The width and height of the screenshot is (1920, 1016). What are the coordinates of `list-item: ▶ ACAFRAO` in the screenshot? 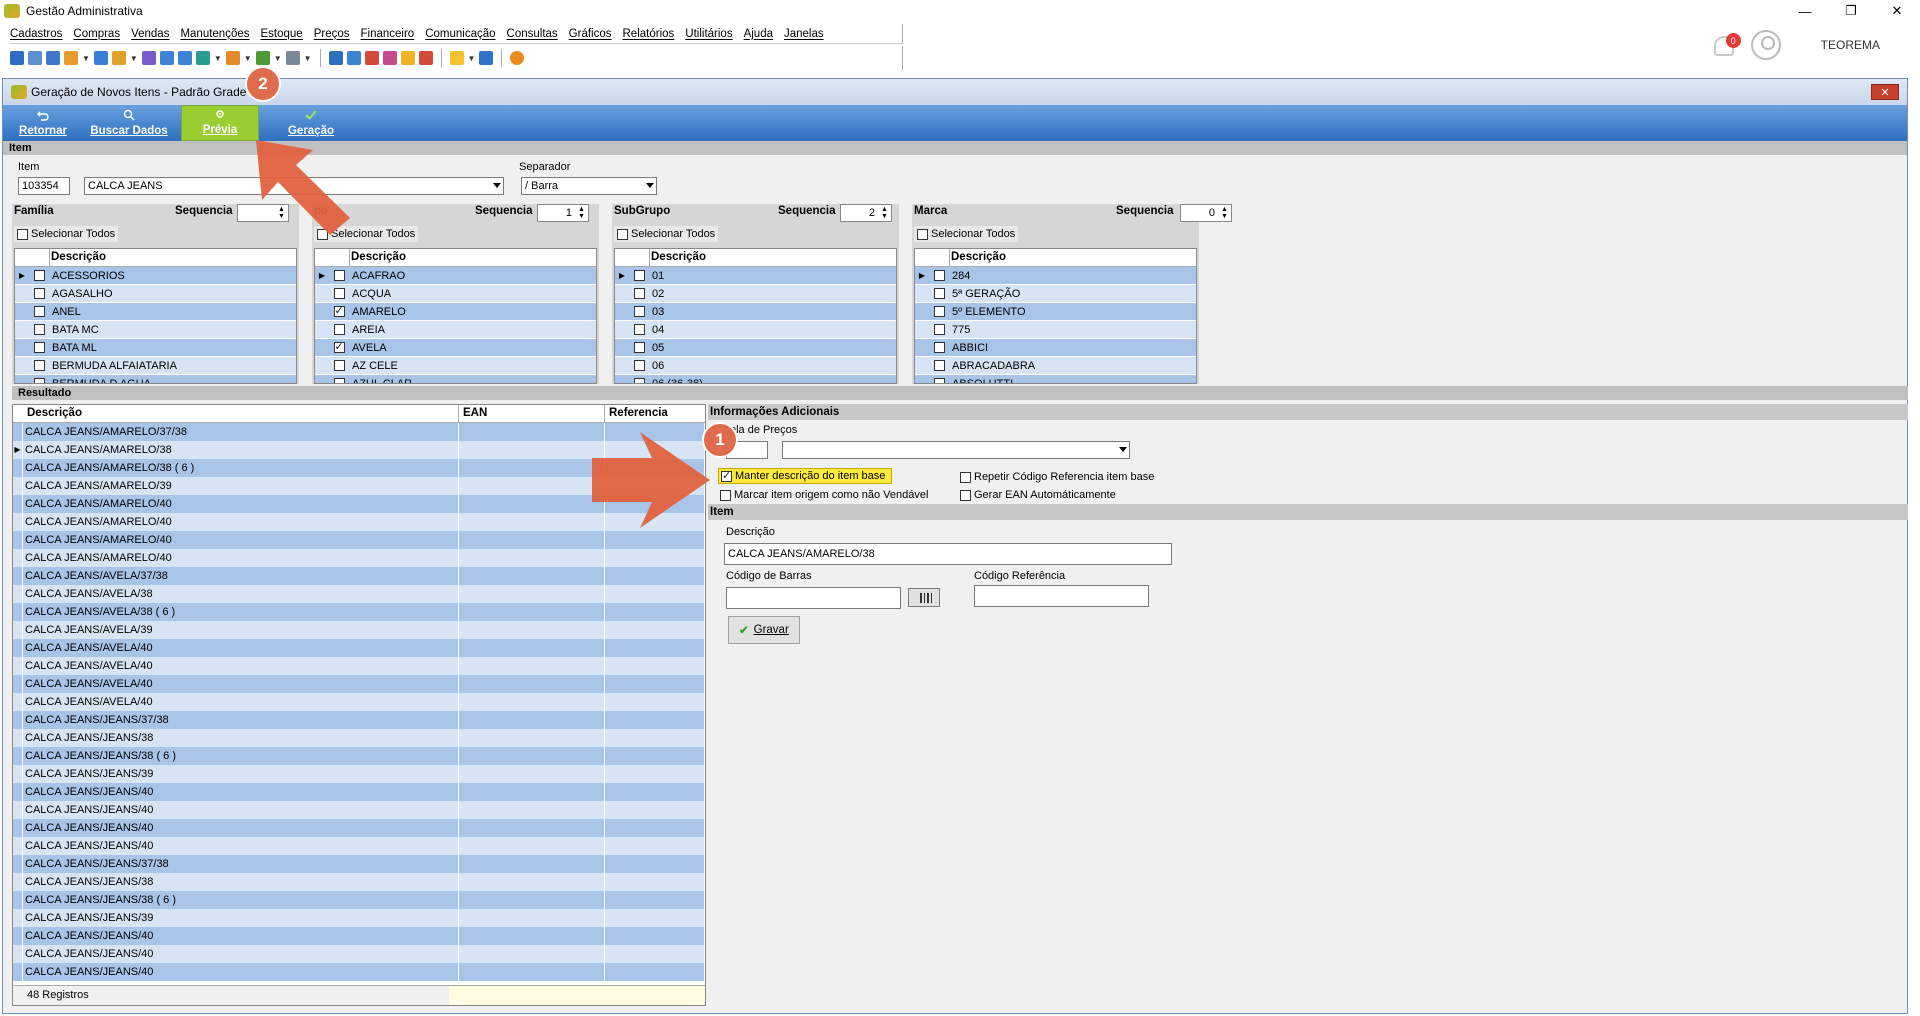 It's located at (455, 276).